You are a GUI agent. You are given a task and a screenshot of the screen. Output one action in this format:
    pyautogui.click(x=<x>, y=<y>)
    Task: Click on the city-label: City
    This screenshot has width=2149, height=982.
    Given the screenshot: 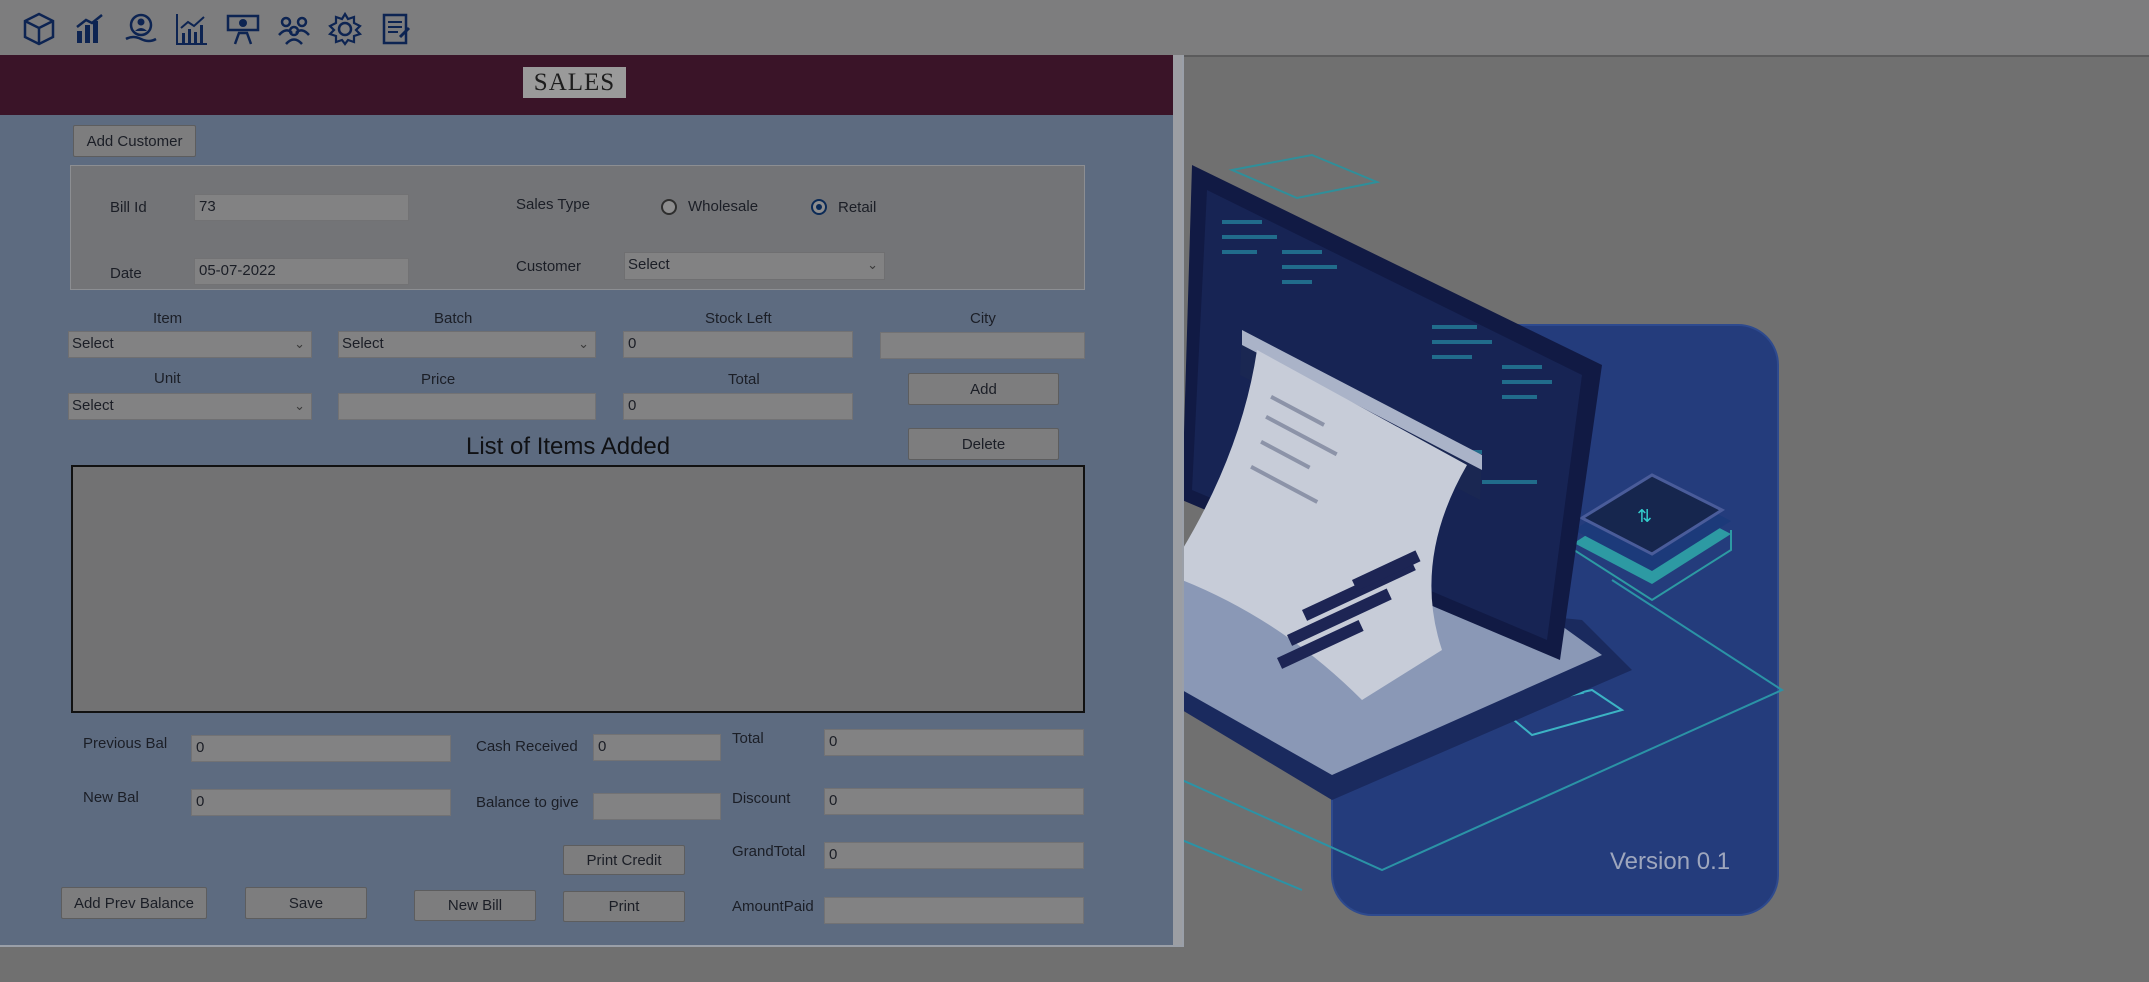 What is the action you would take?
    pyautogui.click(x=983, y=318)
    